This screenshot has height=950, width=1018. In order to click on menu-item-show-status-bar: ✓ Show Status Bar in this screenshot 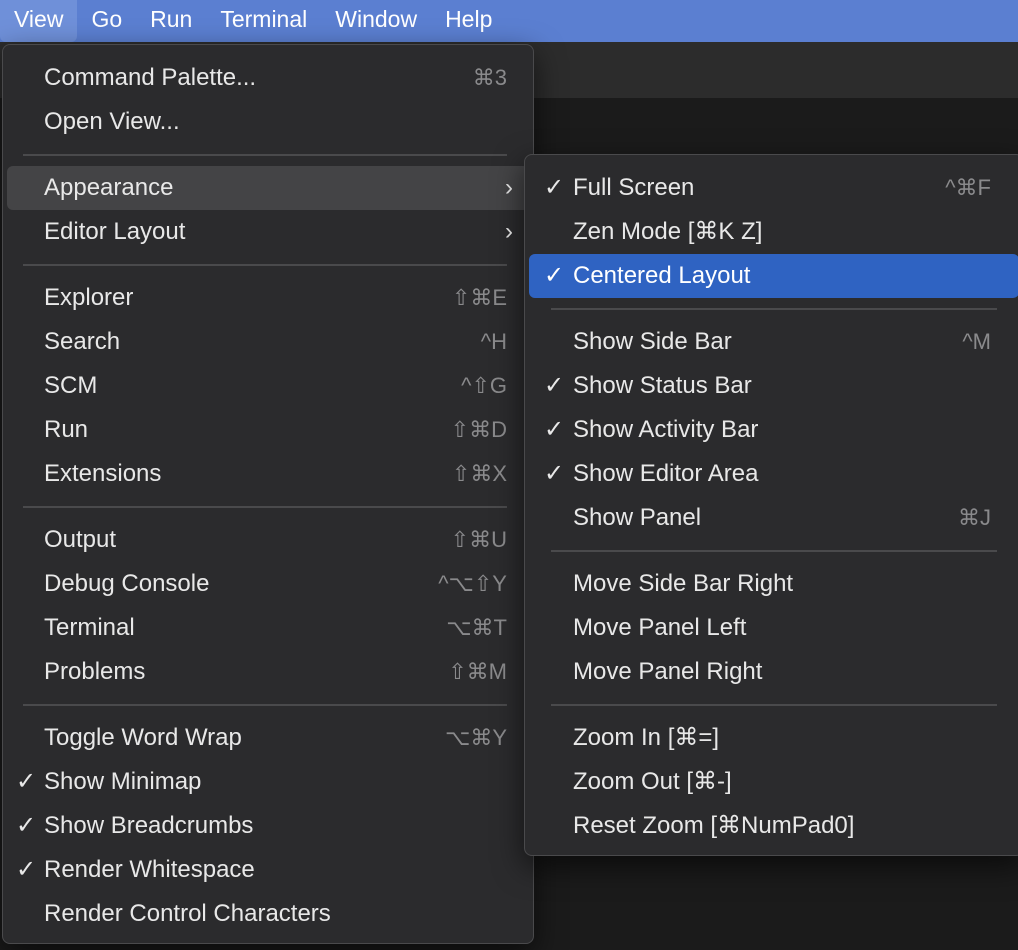, I will do `click(773, 386)`.